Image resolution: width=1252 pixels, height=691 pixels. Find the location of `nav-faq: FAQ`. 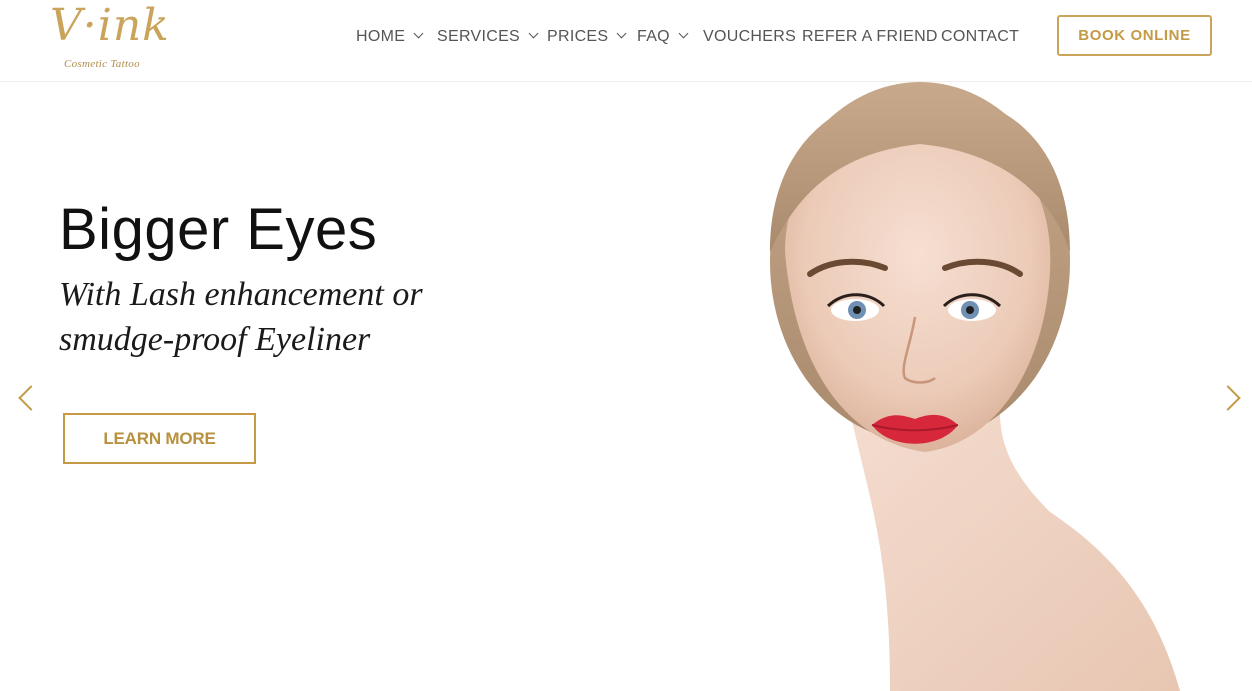

nav-faq: FAQ is located at coordinates (663, 38).